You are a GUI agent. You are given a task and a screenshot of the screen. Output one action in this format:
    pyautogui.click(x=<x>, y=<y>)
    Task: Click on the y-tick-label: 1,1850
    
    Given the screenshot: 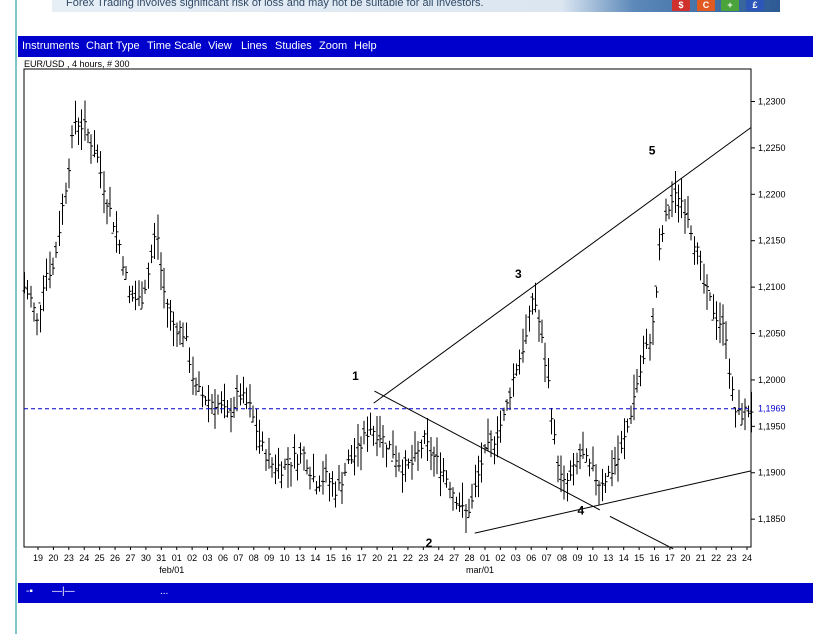 What is the action you would take?
    pyautogui.click(x=772, y=519)
    